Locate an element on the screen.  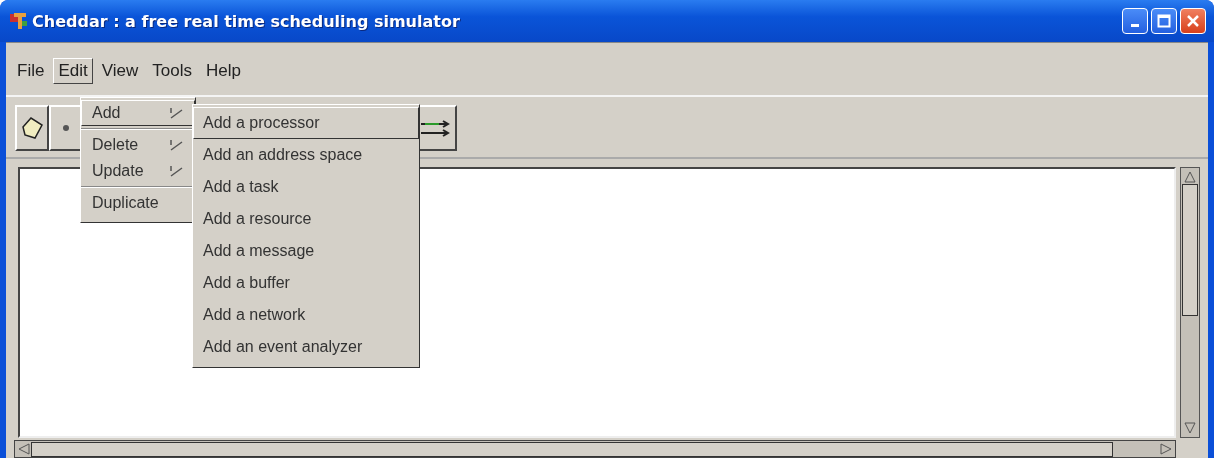
window-title: Cheddar : a free real time scheduling simulator is located at coordinates (246, 21).